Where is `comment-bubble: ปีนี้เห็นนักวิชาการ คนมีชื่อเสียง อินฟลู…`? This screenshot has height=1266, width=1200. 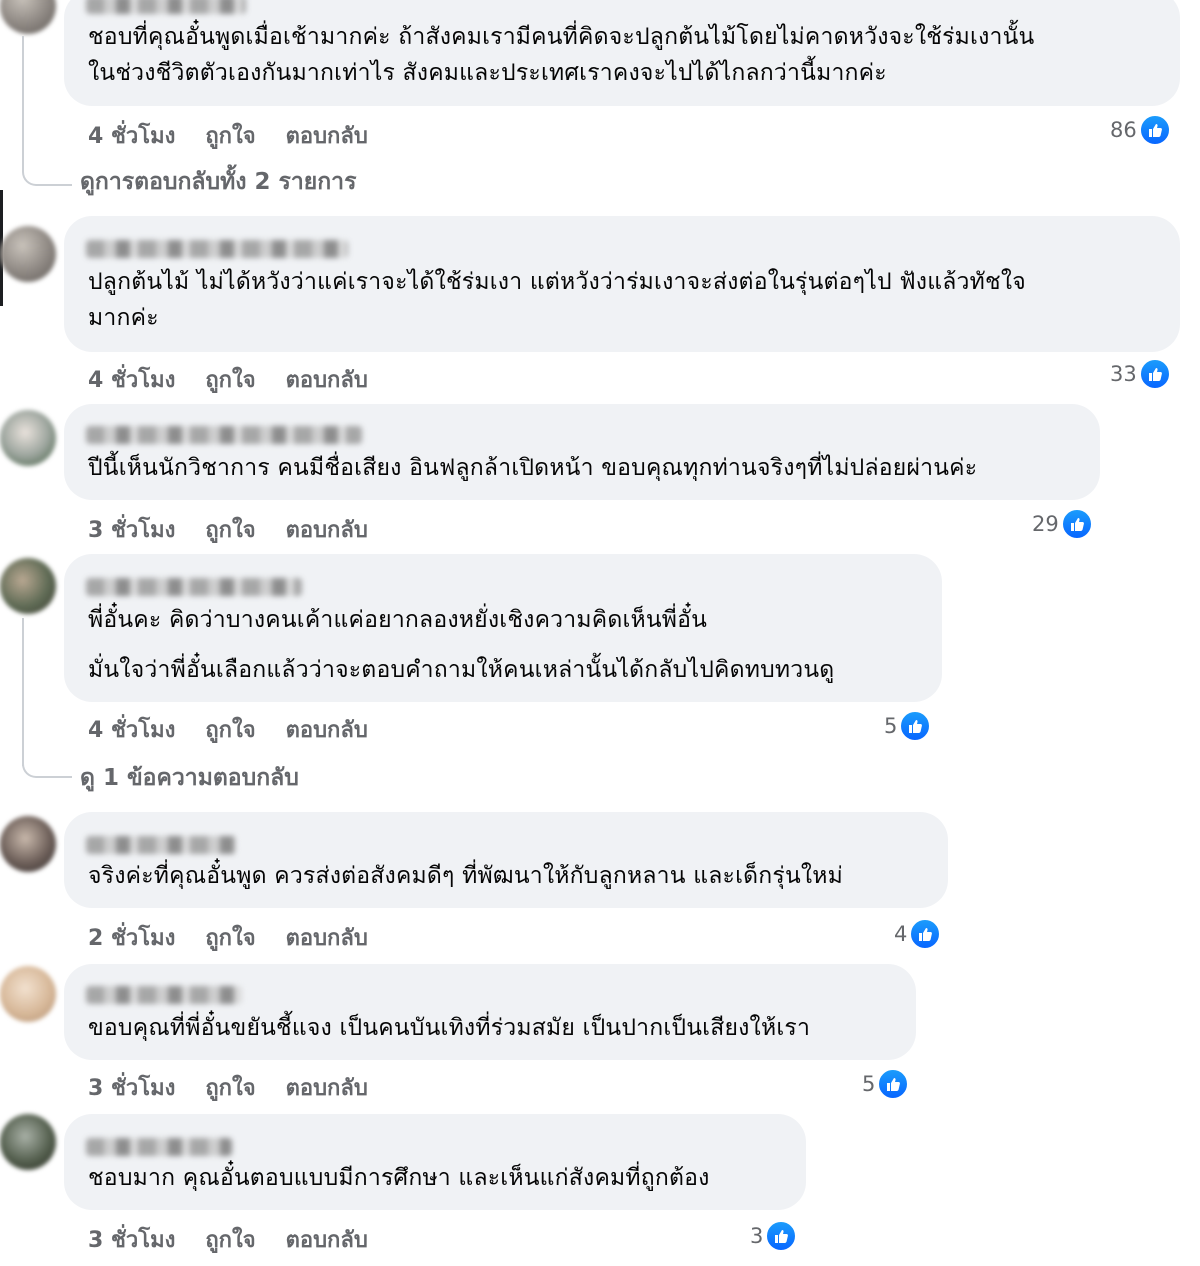
comment-bubble: ปีนี้เห็นนักวิชาการ คนมีชื่อเสียง อินฟลู… is located at coordinates (582, 452).